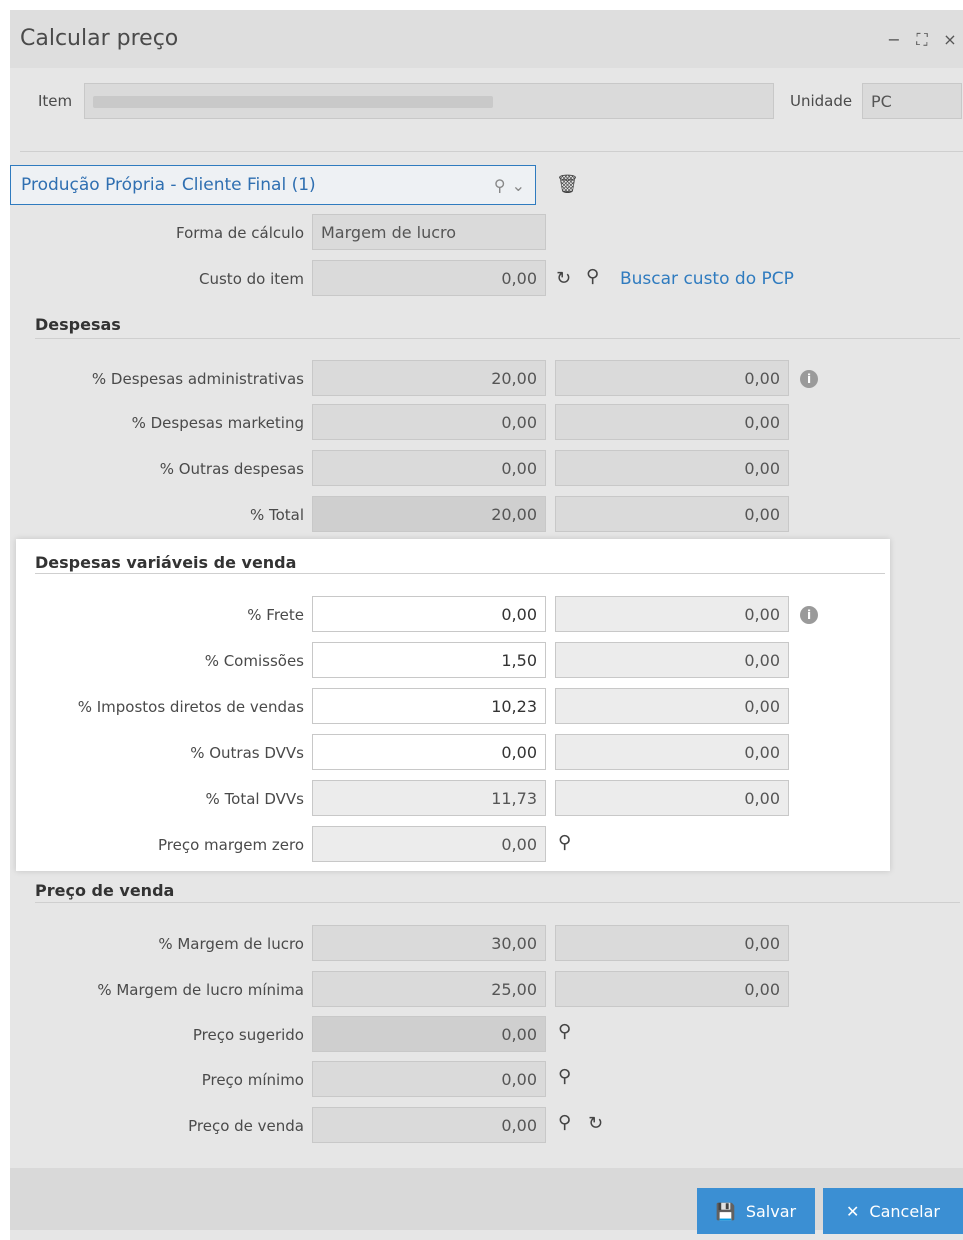 This screenshot has height=1240, width=963. What do you see at coordinates (190, 707) in the screenshot?
I see `impostos-label: % Impostos diretos de vendas` at bounding box center [190, 707].